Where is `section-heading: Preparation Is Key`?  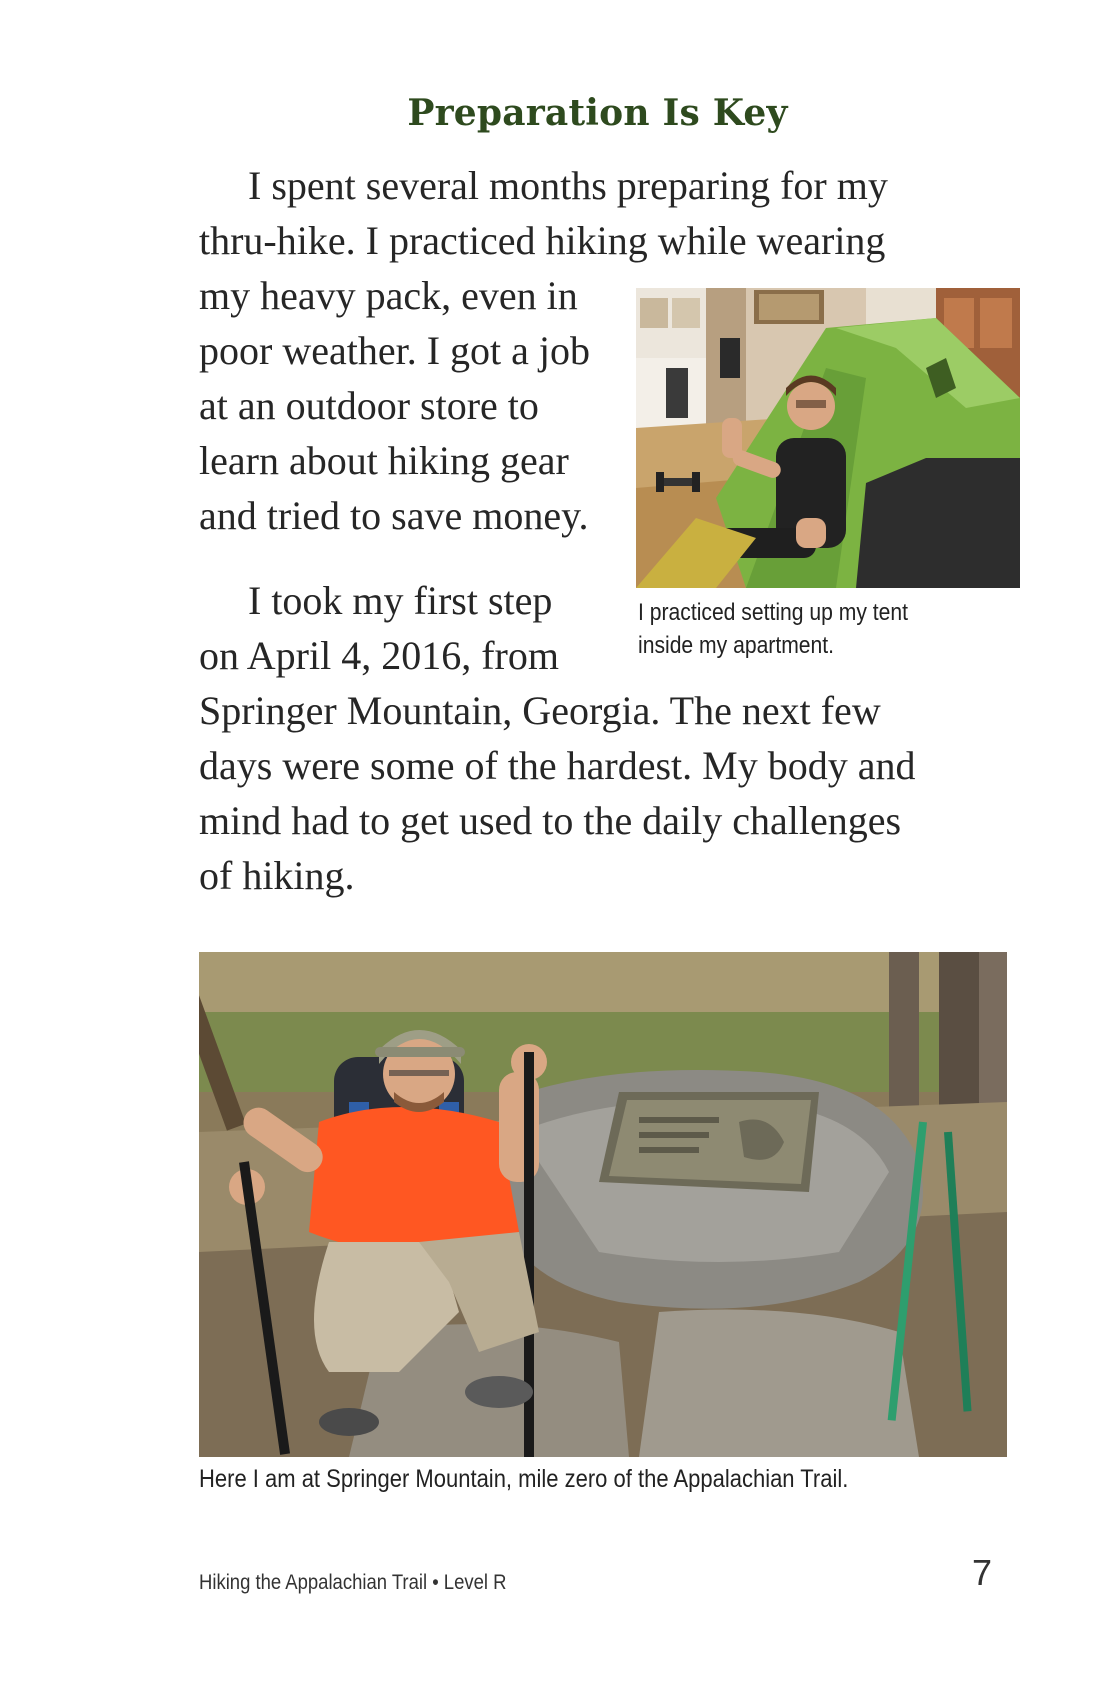
section-heading: Preparation Is Key is located at coordinates (597, 113).